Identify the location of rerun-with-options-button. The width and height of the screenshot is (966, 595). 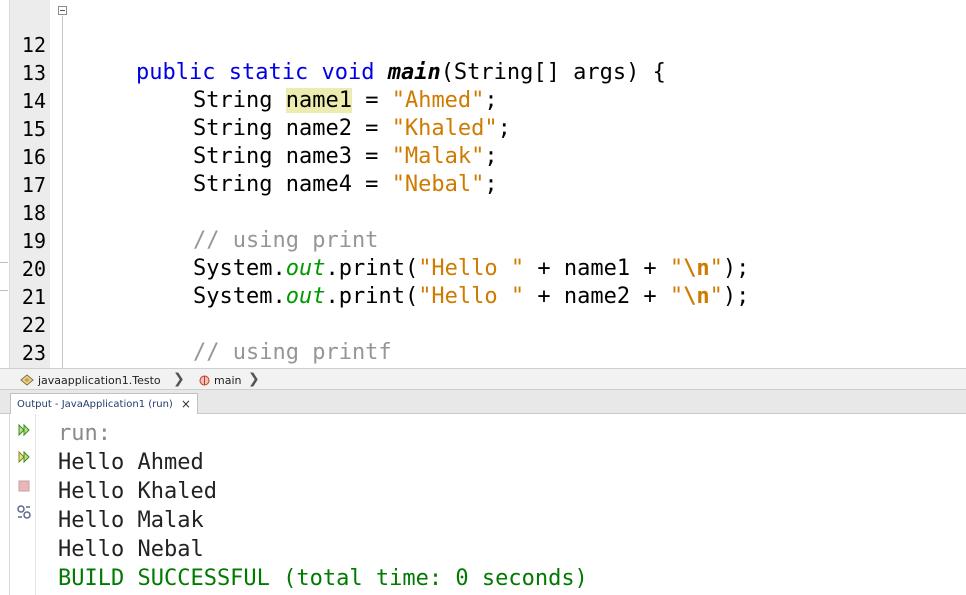
(24, 457).